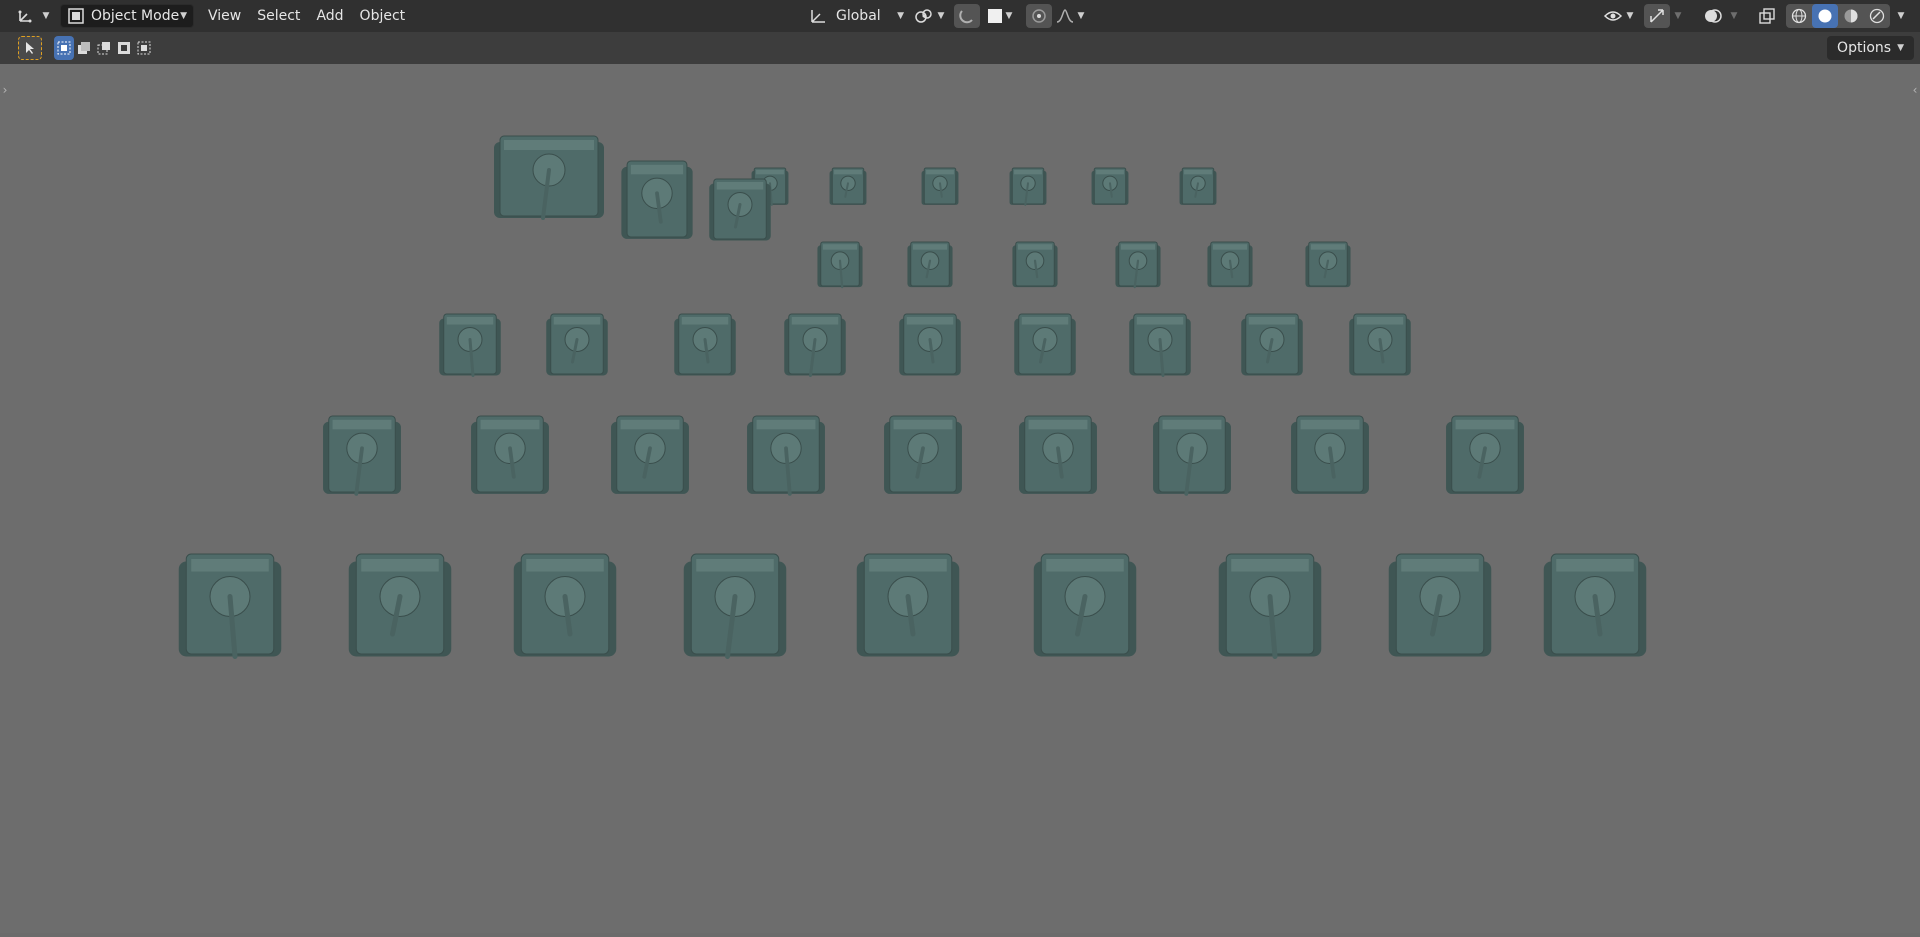  I want to click on overlays-dropdown: ▼, so click(1734, 16).